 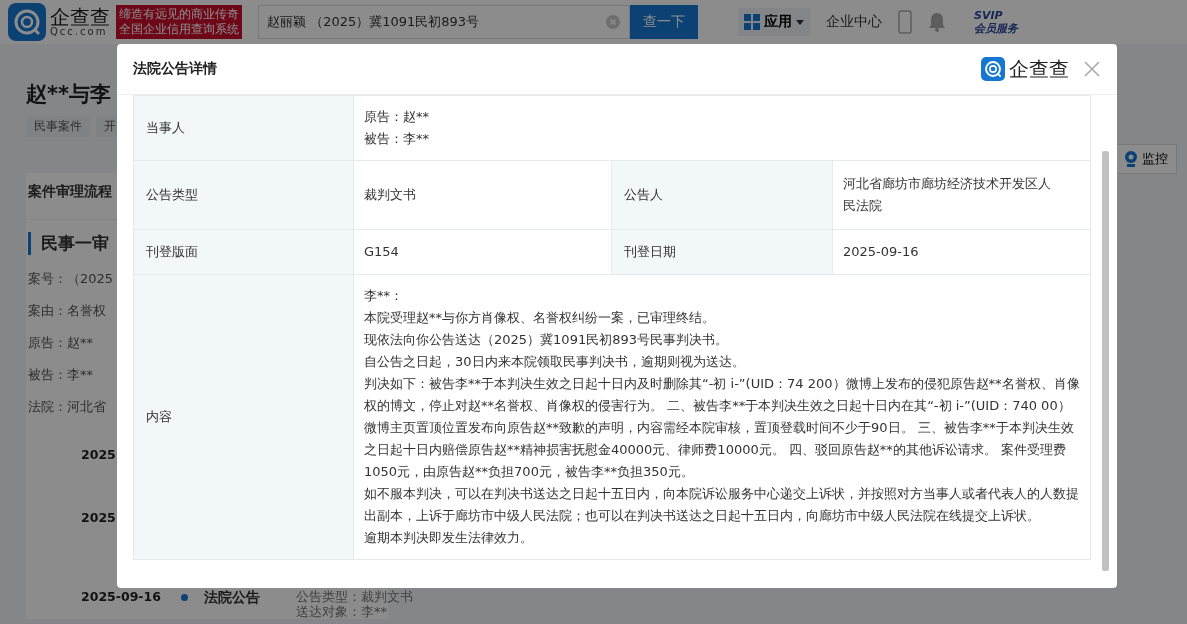 I want to click on close-icon, so click(x=1092, y=69).